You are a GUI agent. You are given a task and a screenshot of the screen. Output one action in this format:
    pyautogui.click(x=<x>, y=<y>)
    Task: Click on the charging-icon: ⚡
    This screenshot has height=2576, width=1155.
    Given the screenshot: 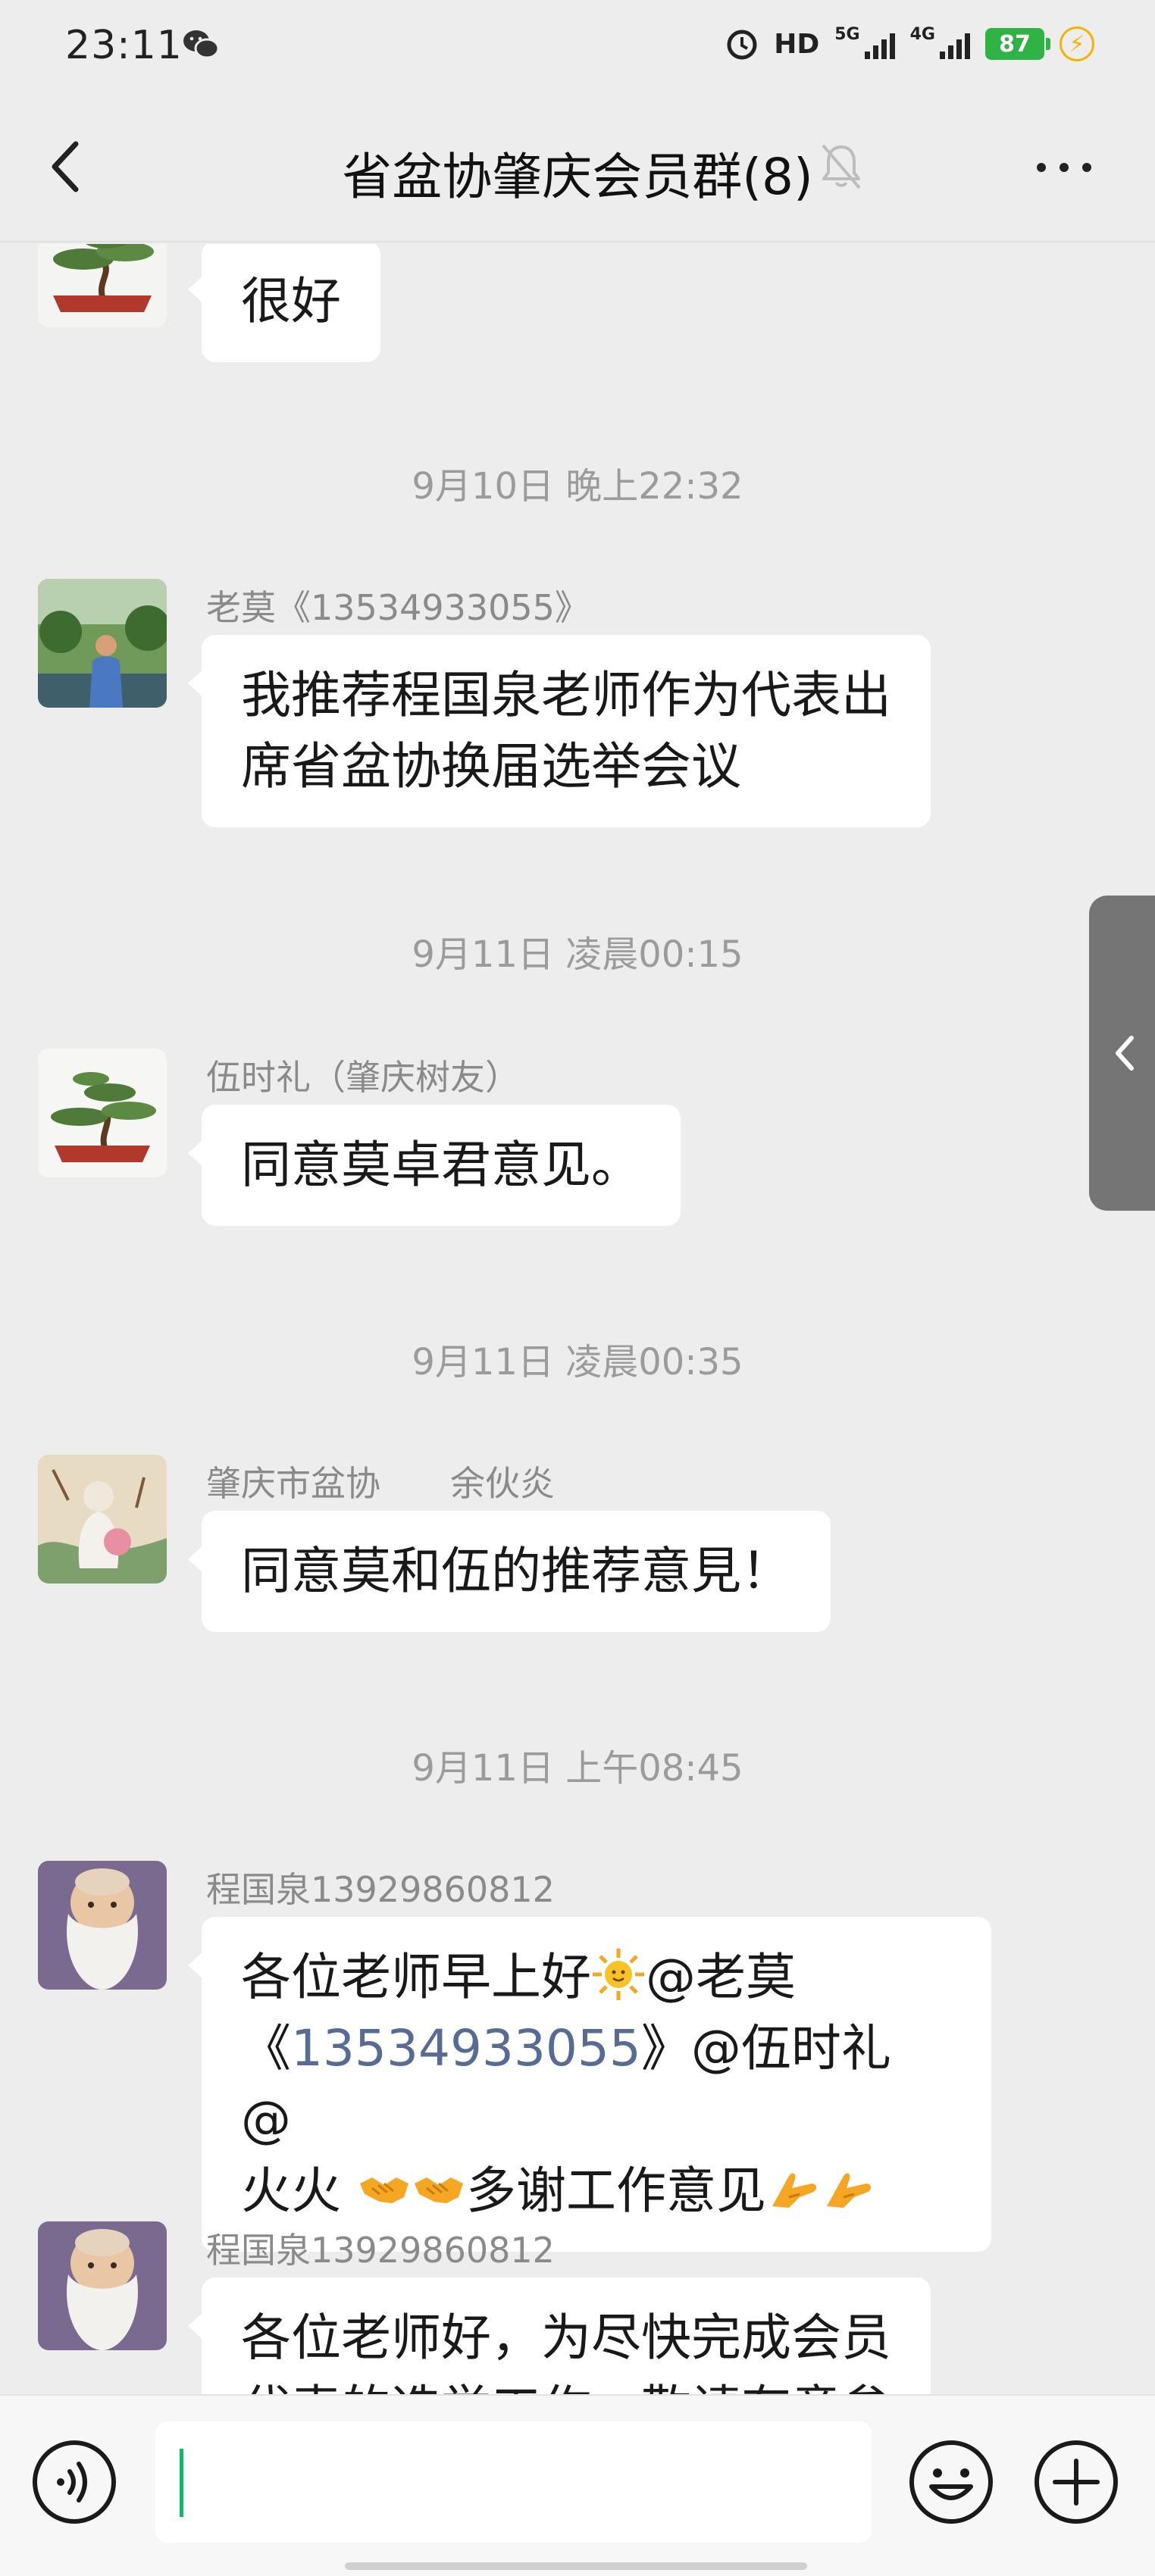 What is the action you would take?
    pyautogui.click(x=1077, y=44)
    